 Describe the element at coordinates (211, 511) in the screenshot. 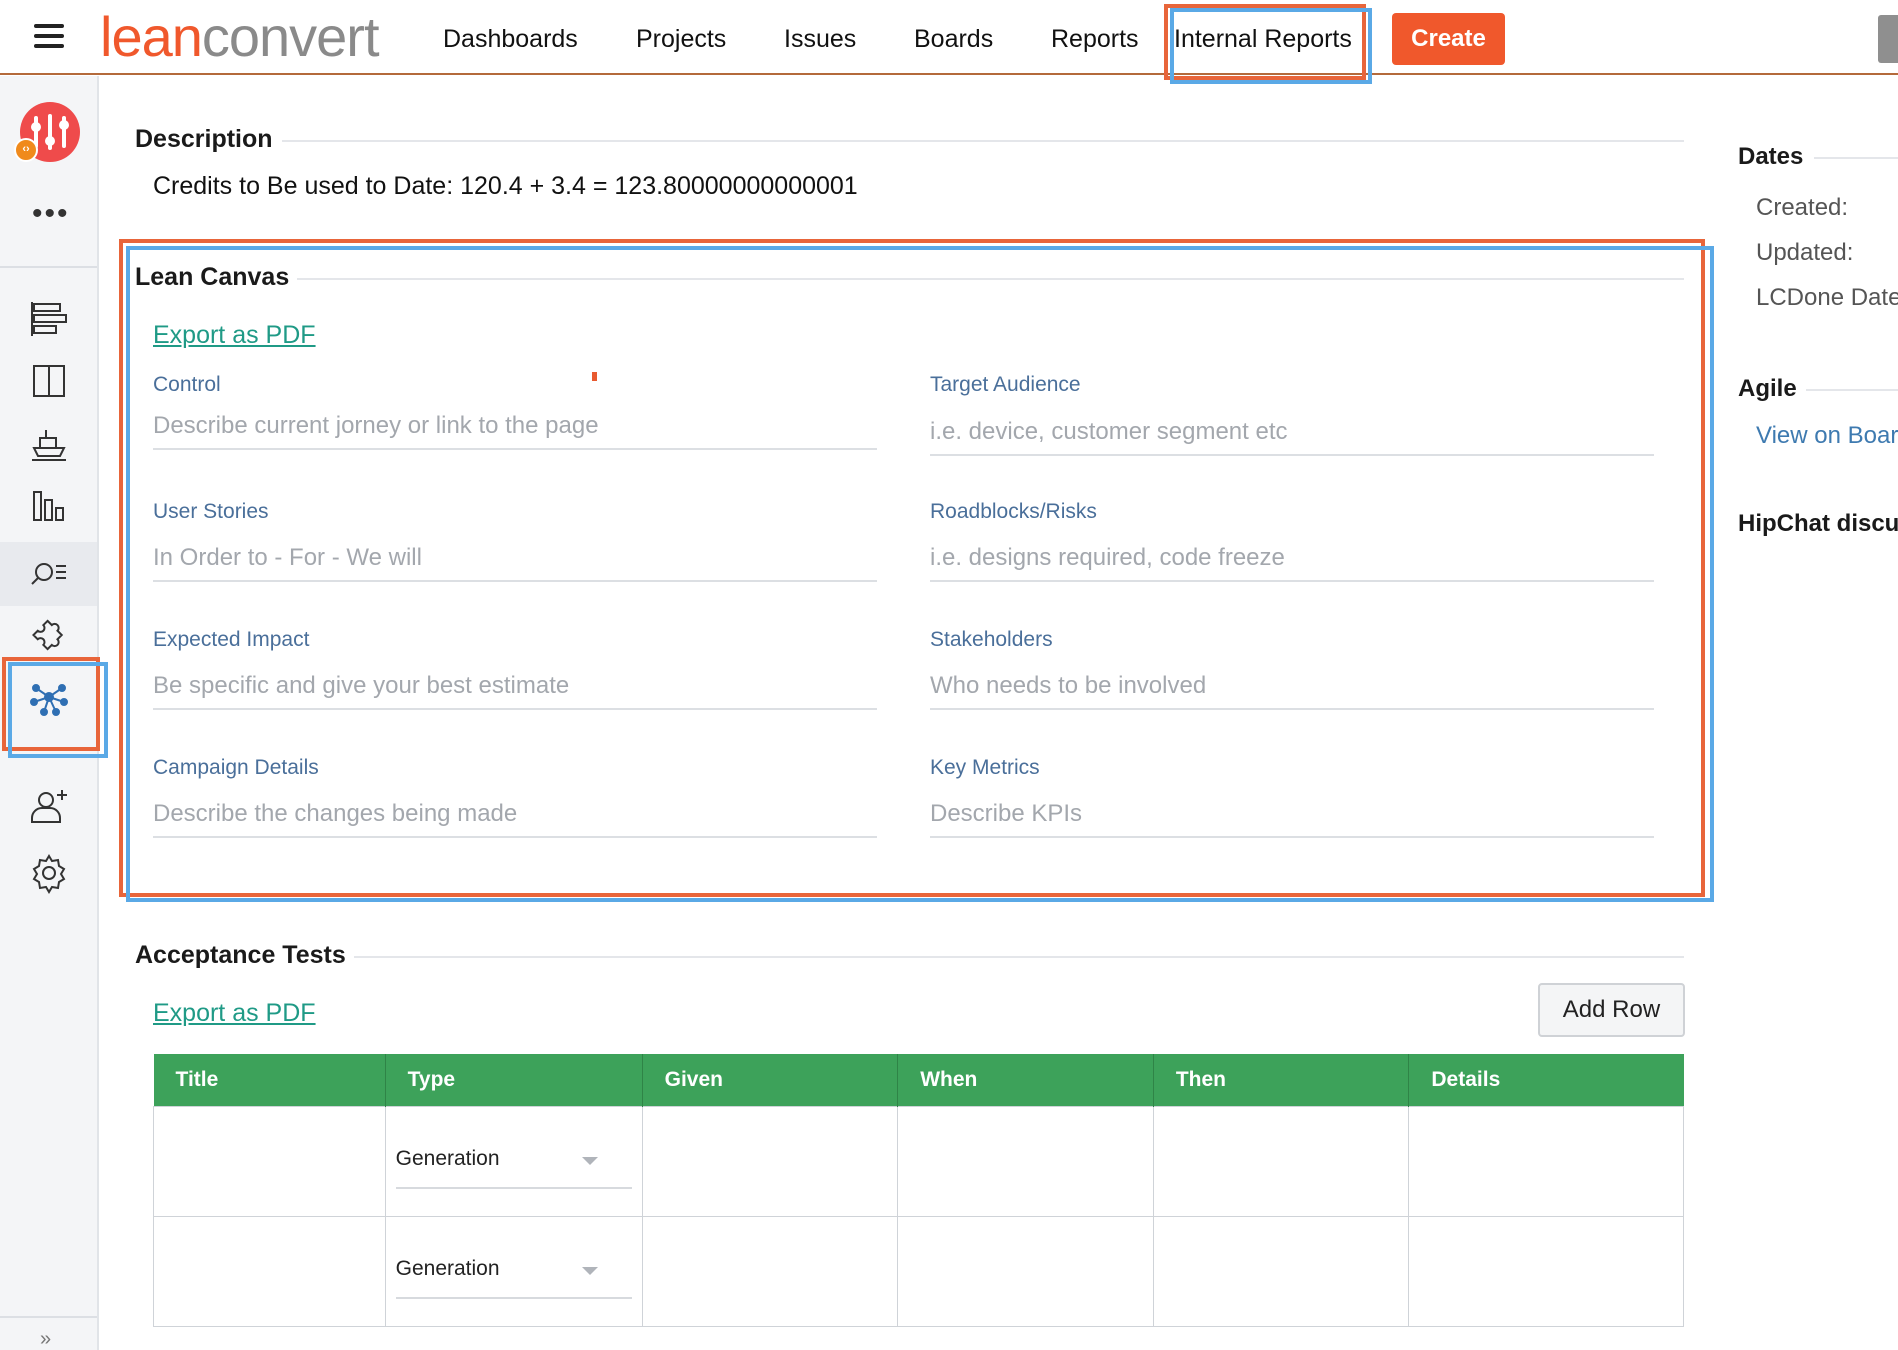

I see `user-stories-label: User Stories` at that location.